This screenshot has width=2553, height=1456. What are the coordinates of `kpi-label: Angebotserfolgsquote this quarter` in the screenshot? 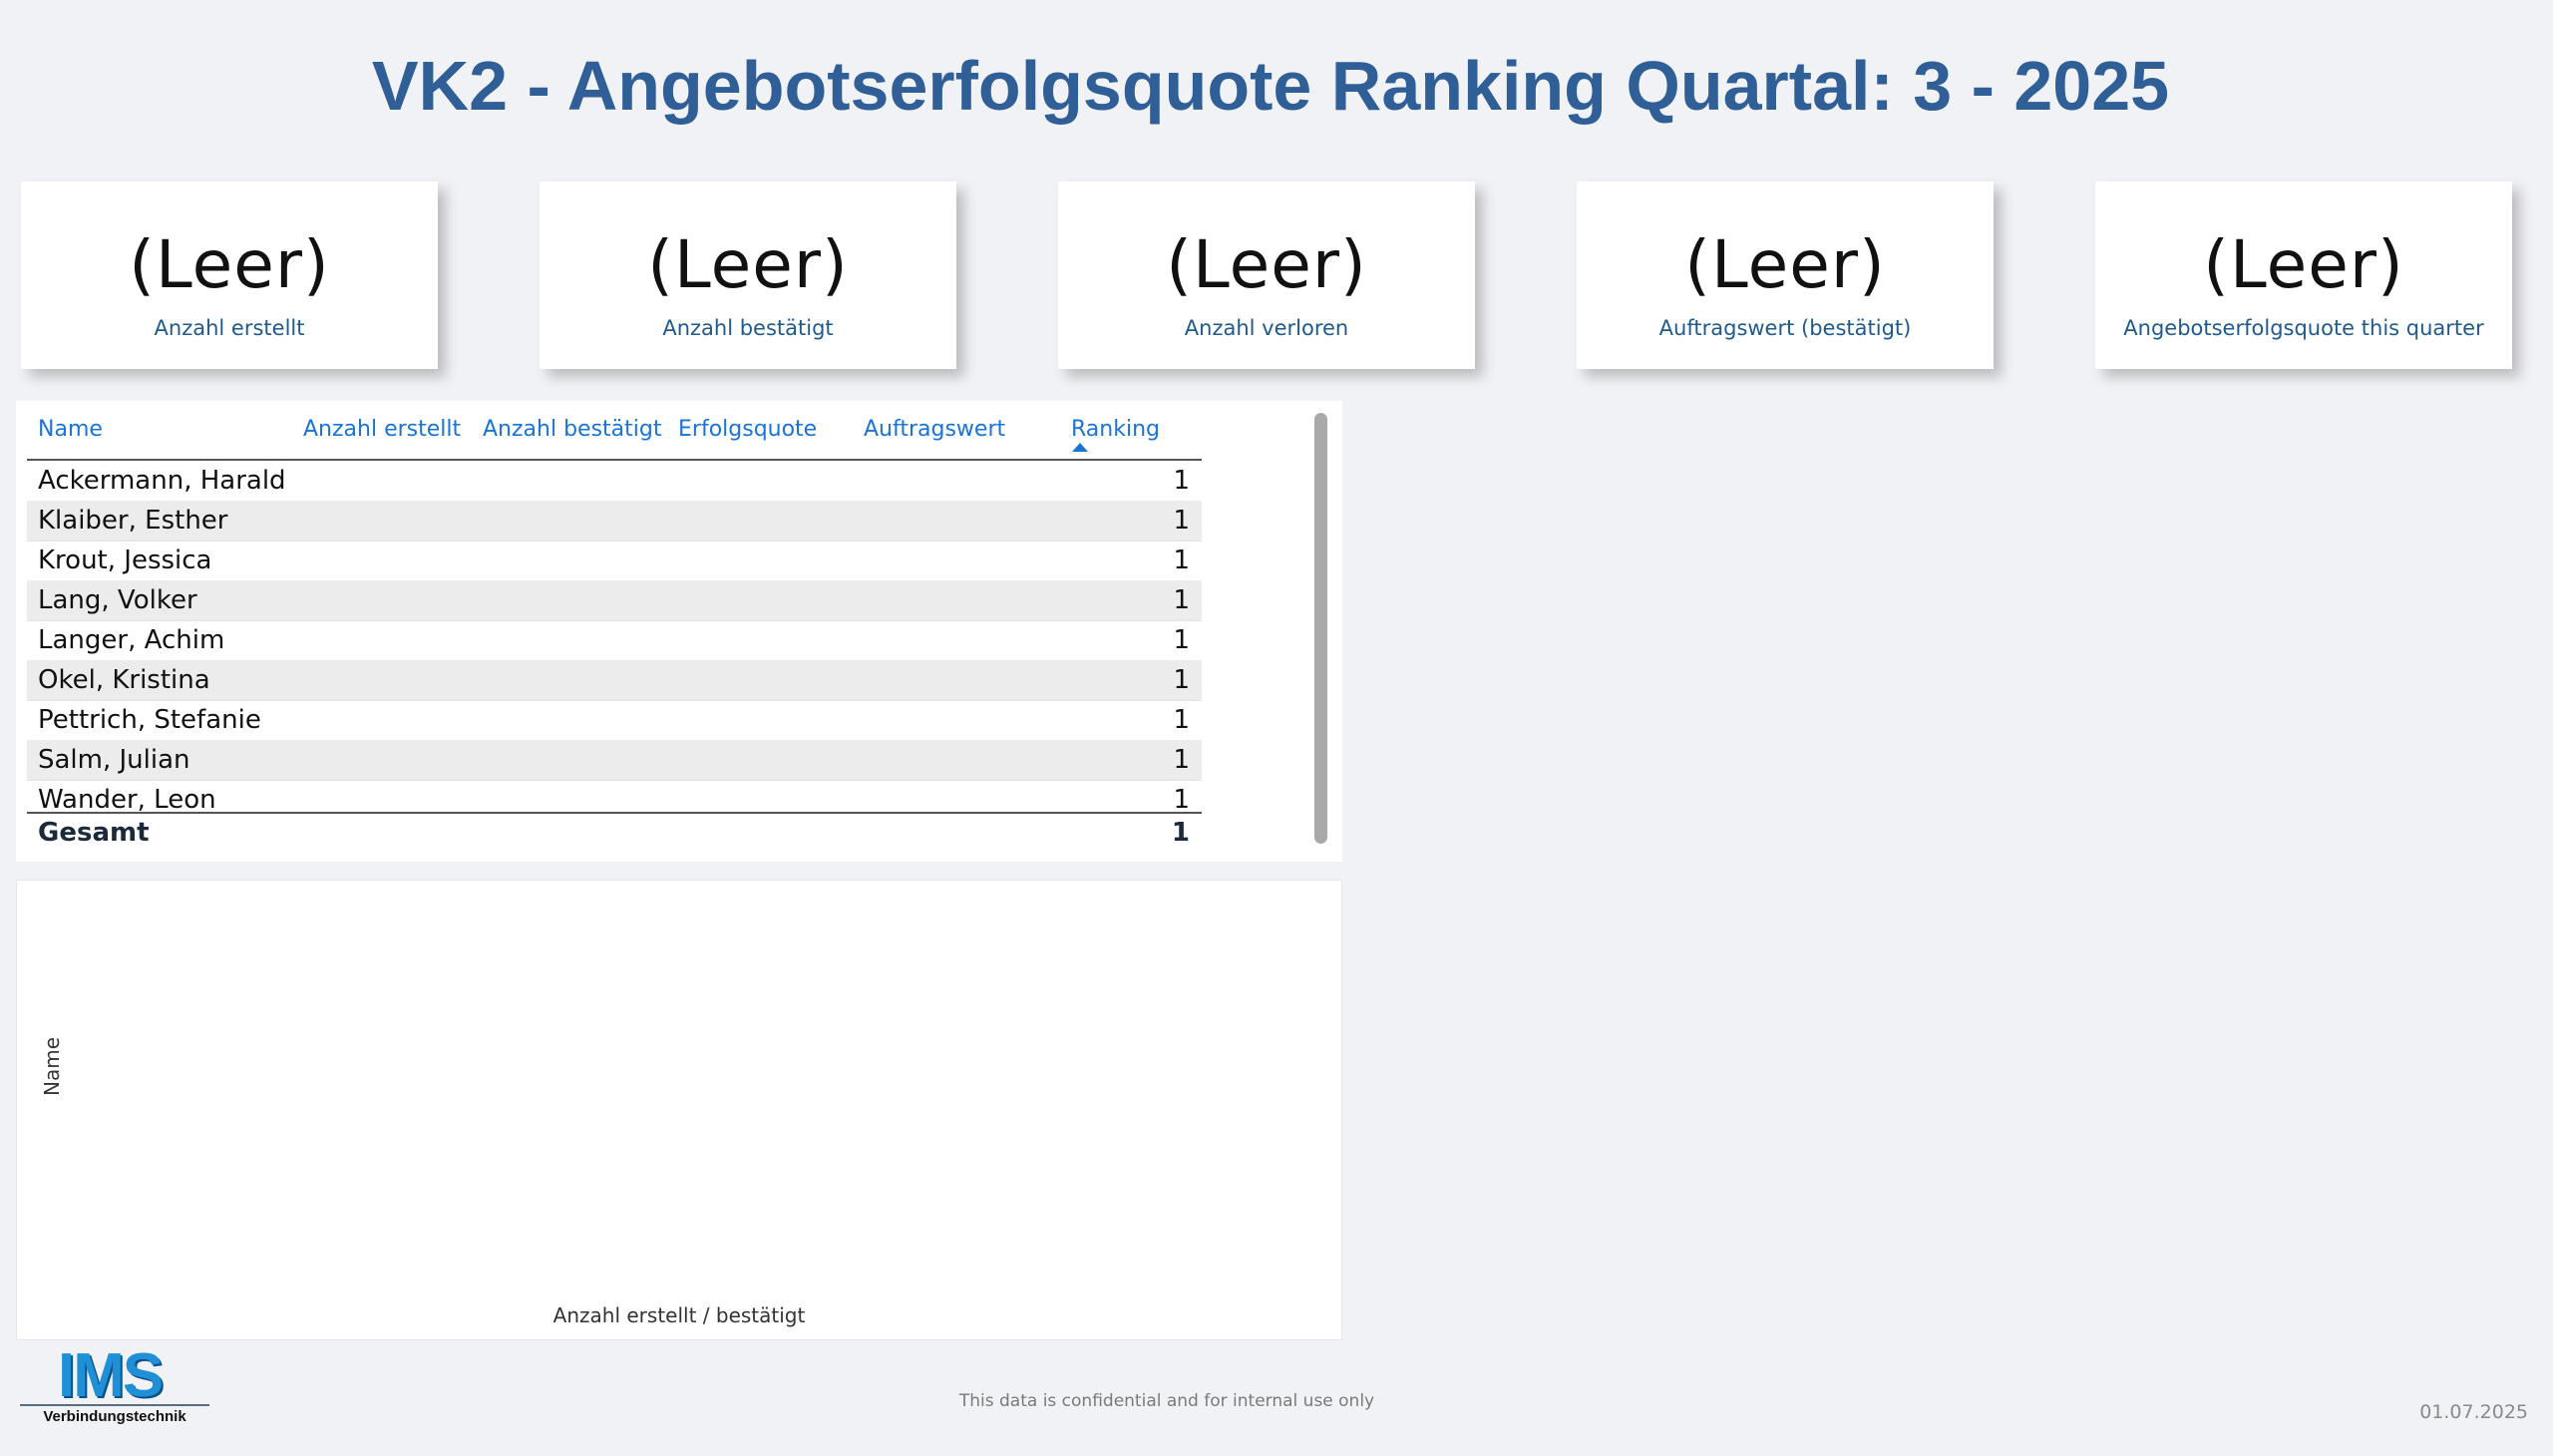 It's located at (2304, 328).